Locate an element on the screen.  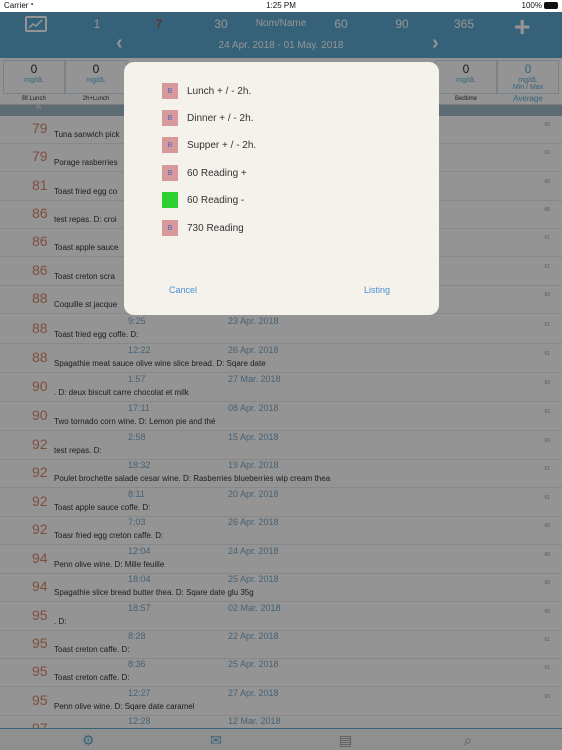
option-label: Lunch + / - 2h. is located at coordinates (219, 91).